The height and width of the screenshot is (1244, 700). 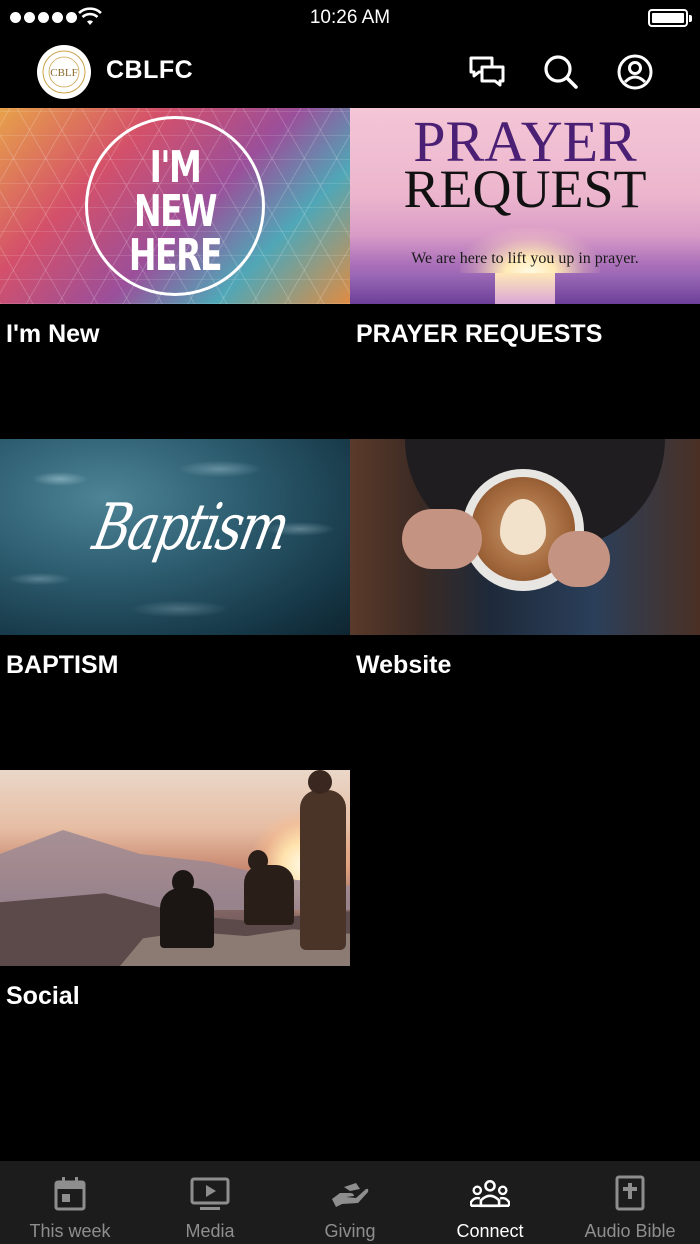 What do you see at coordinates (630, 1231) in the screenshot?
I see `tab-label: Audio Bible` at bounding box center [630, 1231].